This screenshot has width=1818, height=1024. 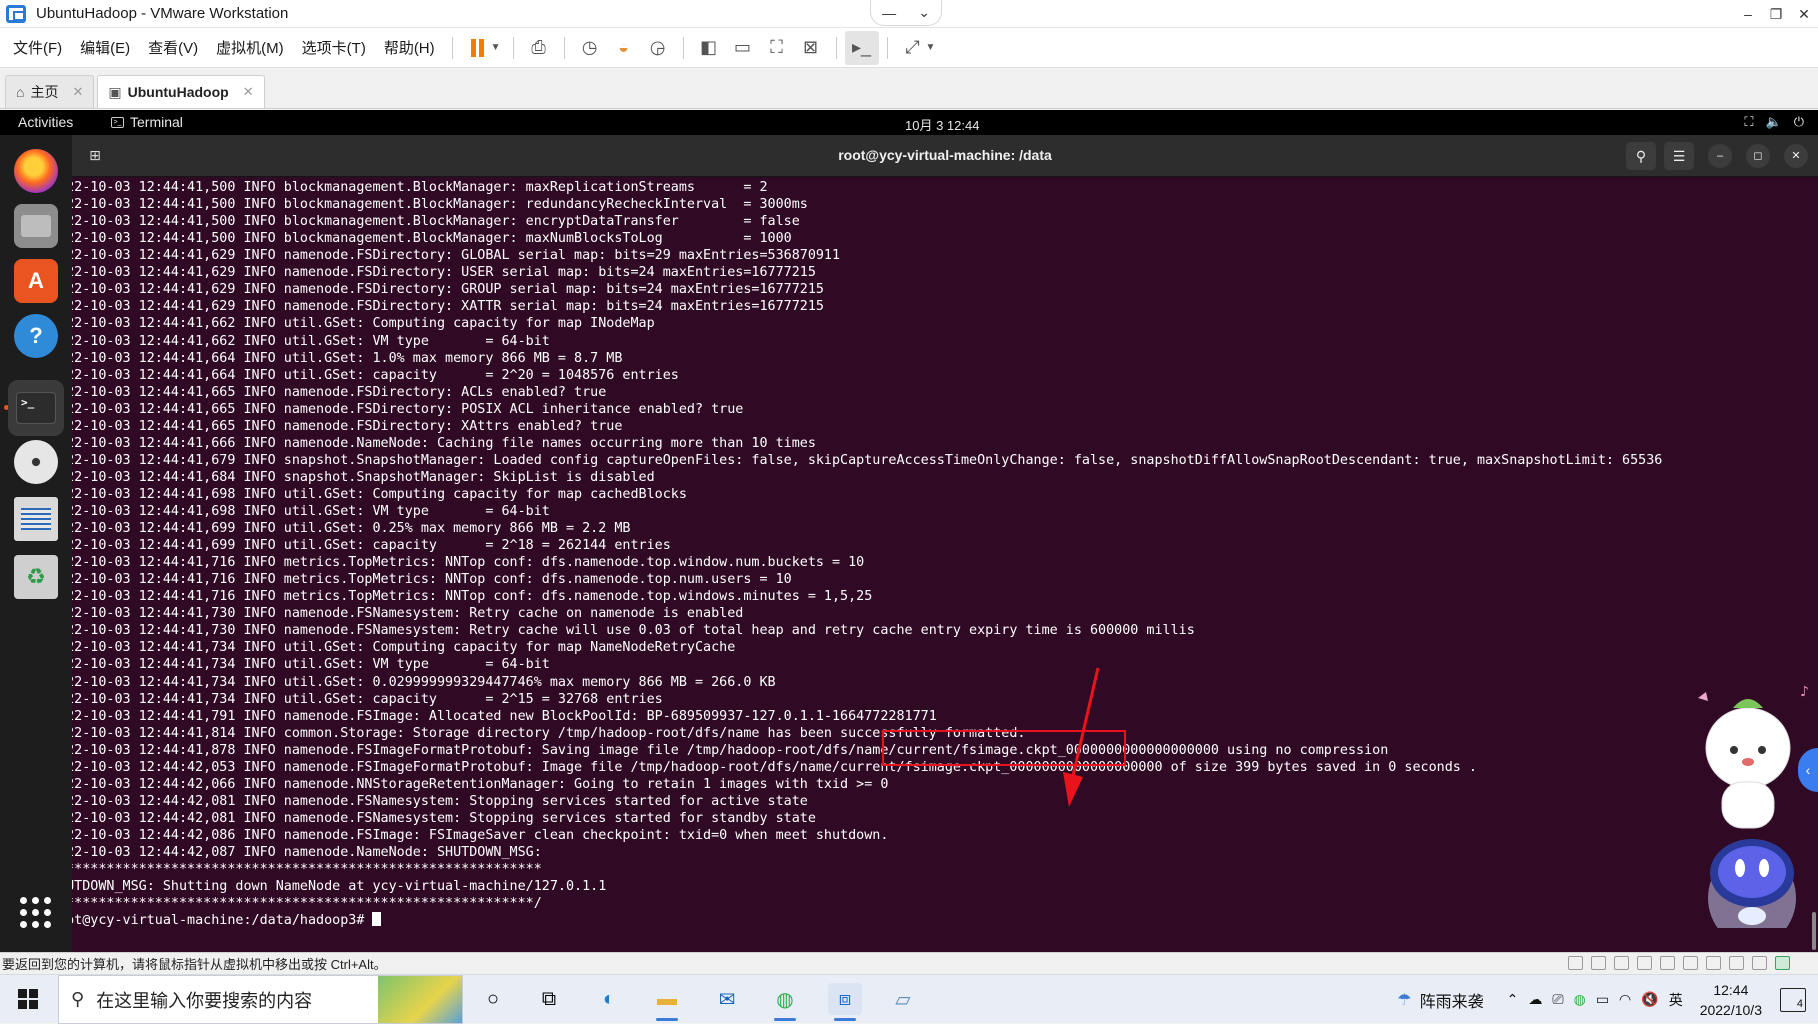 What do you see at coordinates (147, 122) in the screenshot?
I see `app-menu: >_ Terminal` at bounding box center [147, 122].